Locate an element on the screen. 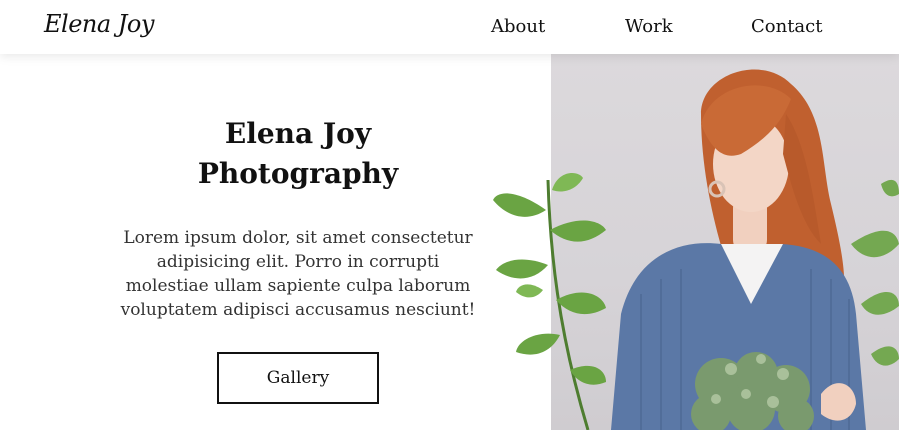 The width and height of the screenshot is (899, 430). site-header: Elena Joy About Work Contact is located at coordinates (449, 27).